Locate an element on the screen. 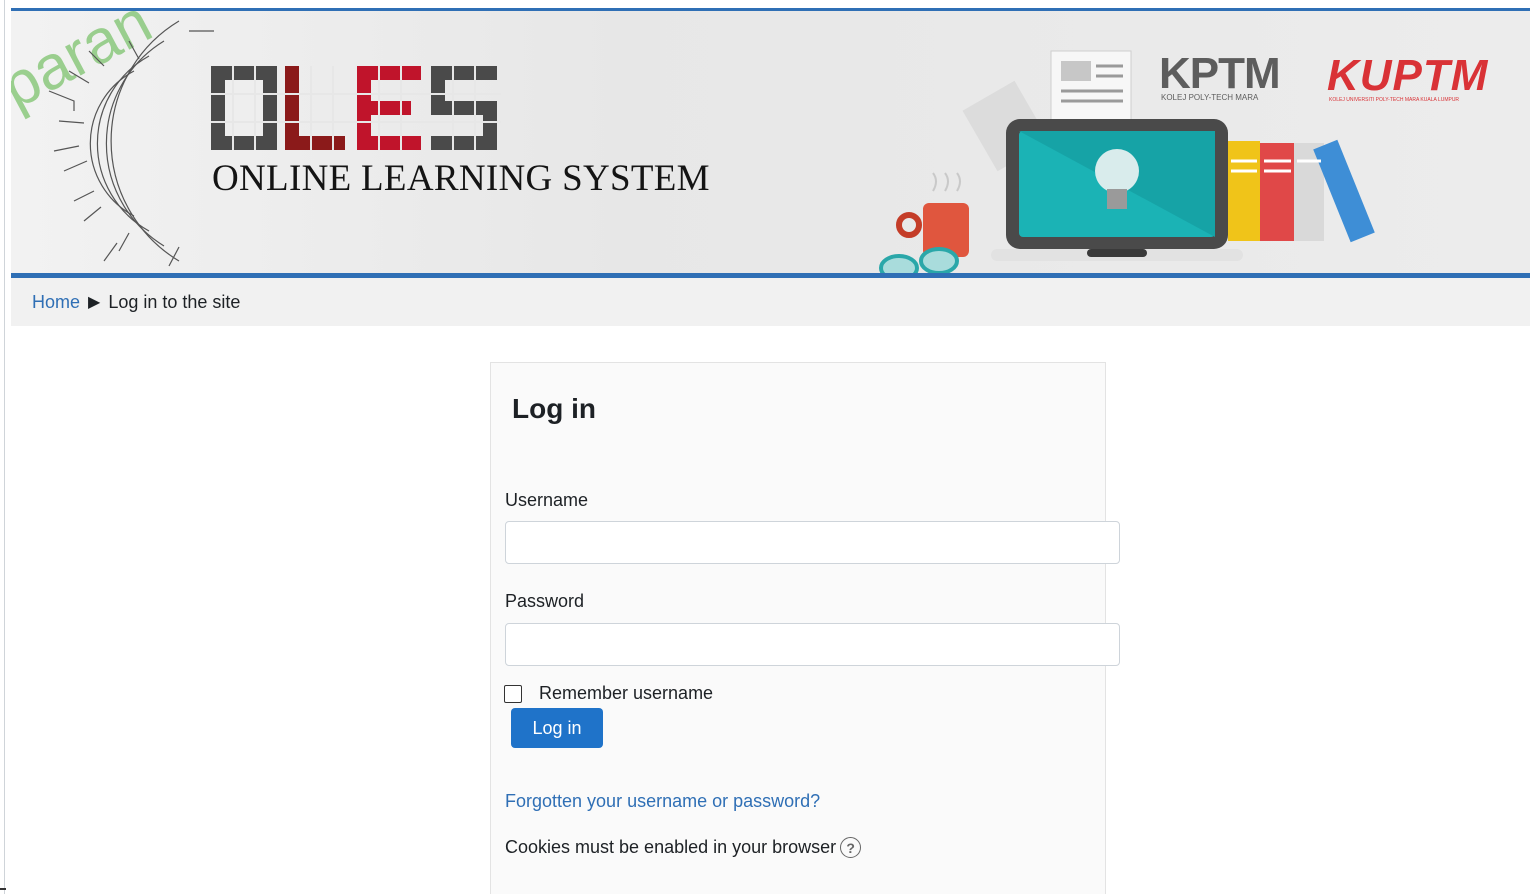  question-circle-icon: ? is located at coordinates (851, 847).